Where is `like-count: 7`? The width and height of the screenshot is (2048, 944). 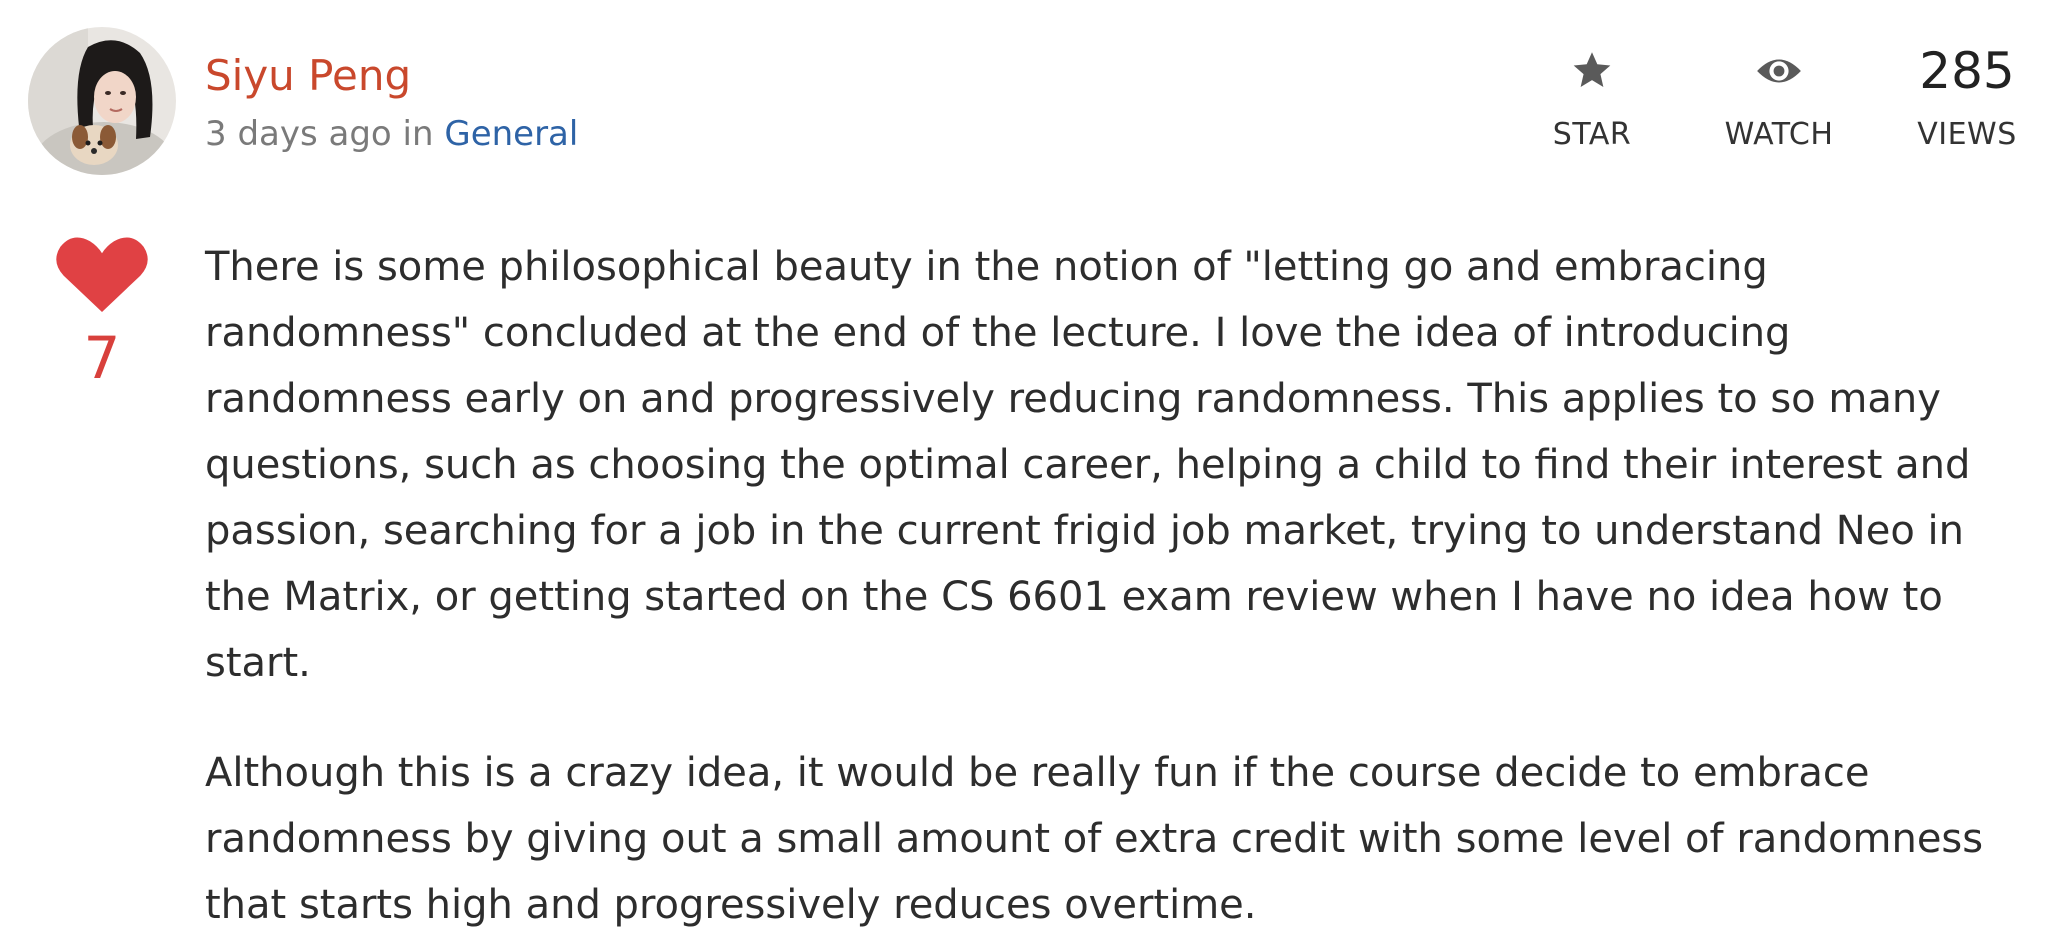
like-count: 7 is located at coordinates (102, 358).